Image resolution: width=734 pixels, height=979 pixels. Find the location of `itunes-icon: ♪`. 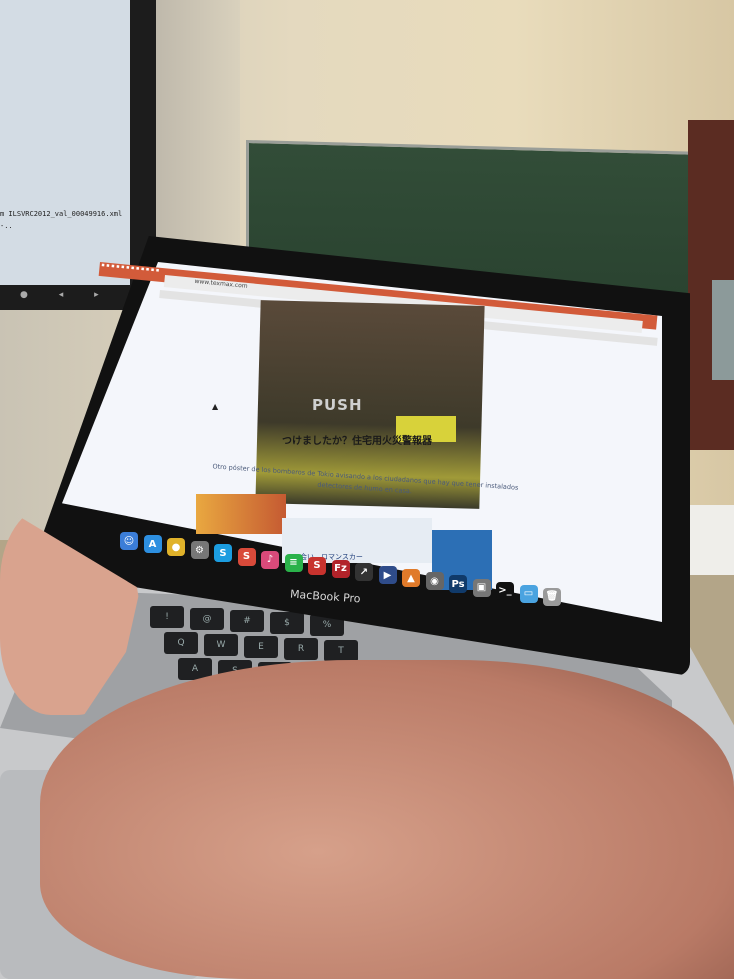

itunes-icon: ♪ is located at coordinates (270, 559).